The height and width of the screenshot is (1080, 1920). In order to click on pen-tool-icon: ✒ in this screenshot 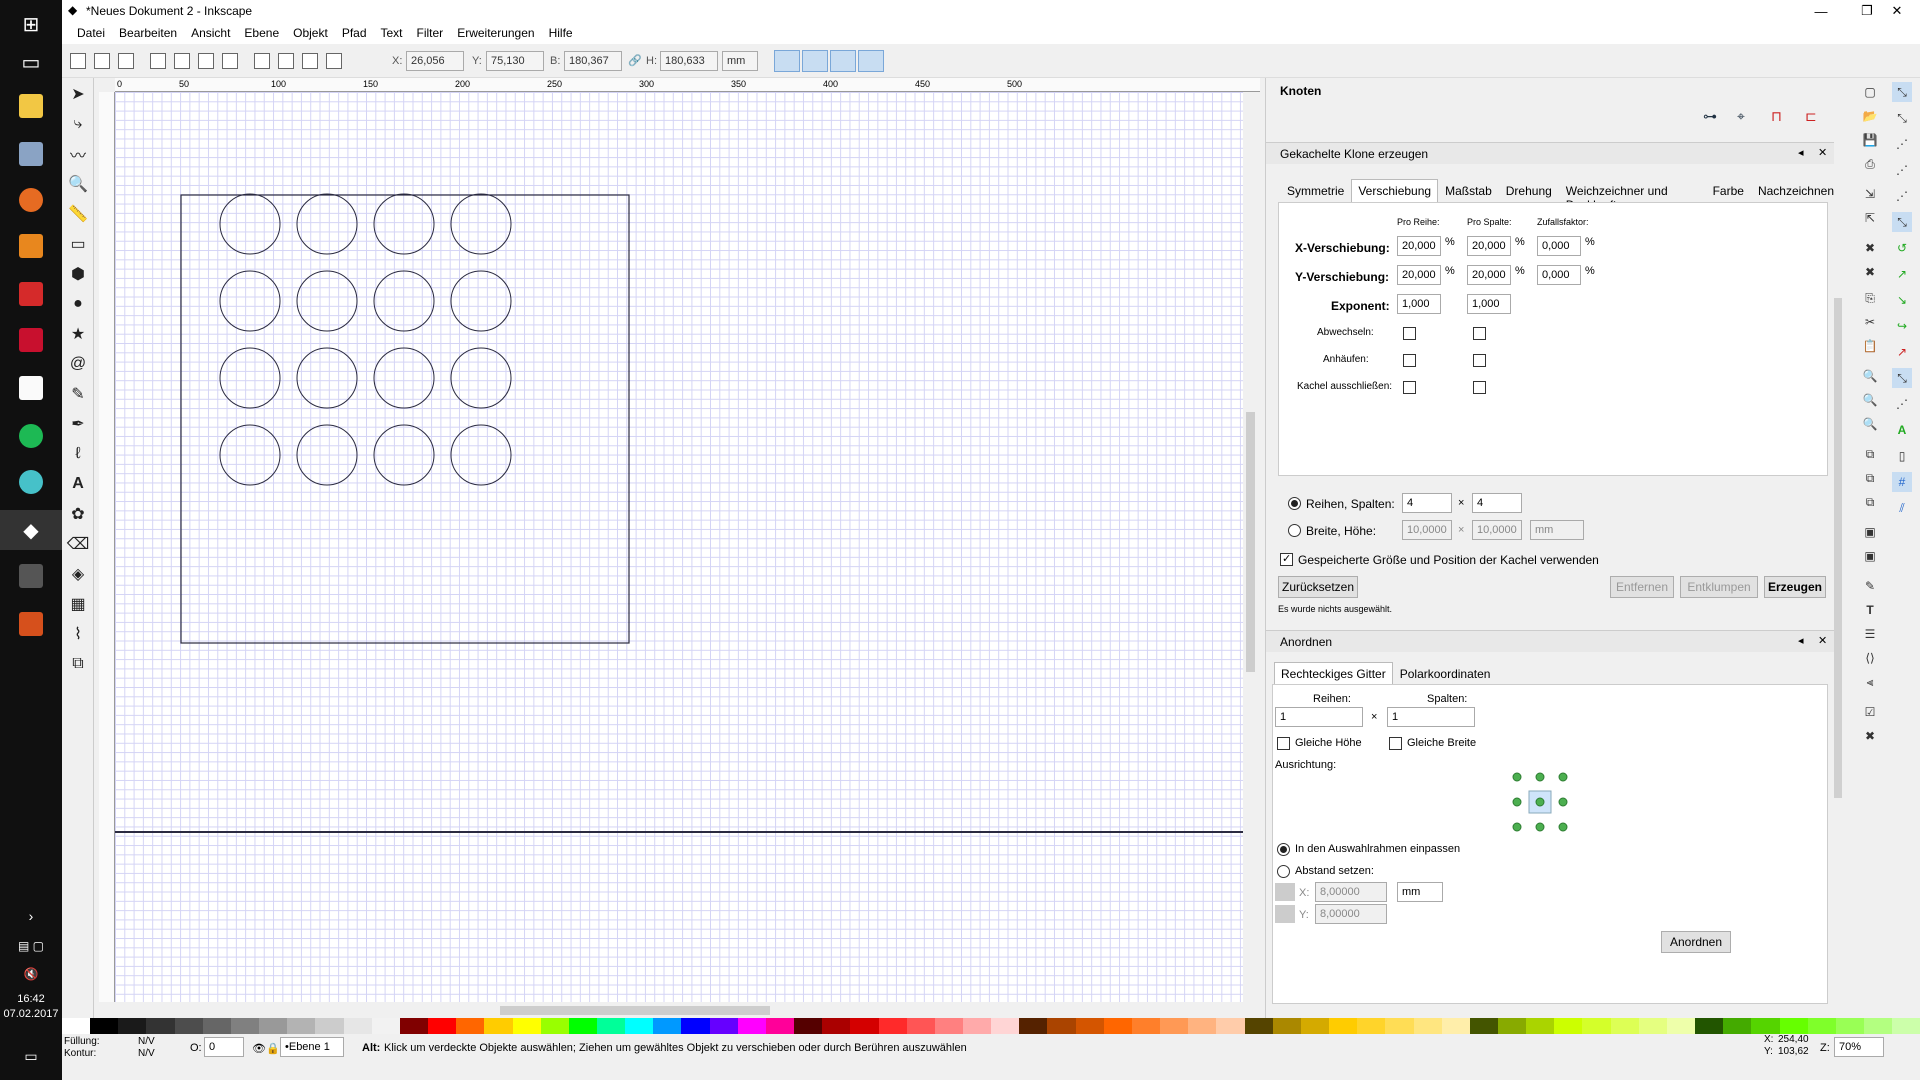, I will do `click(78, 424)`.